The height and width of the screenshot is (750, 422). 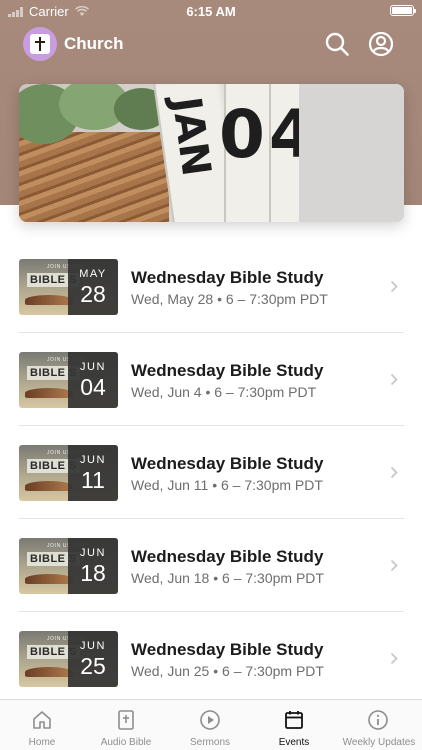 I want to click on status-bar: Carrier 6:15 AM, so click(x=211, y=11).